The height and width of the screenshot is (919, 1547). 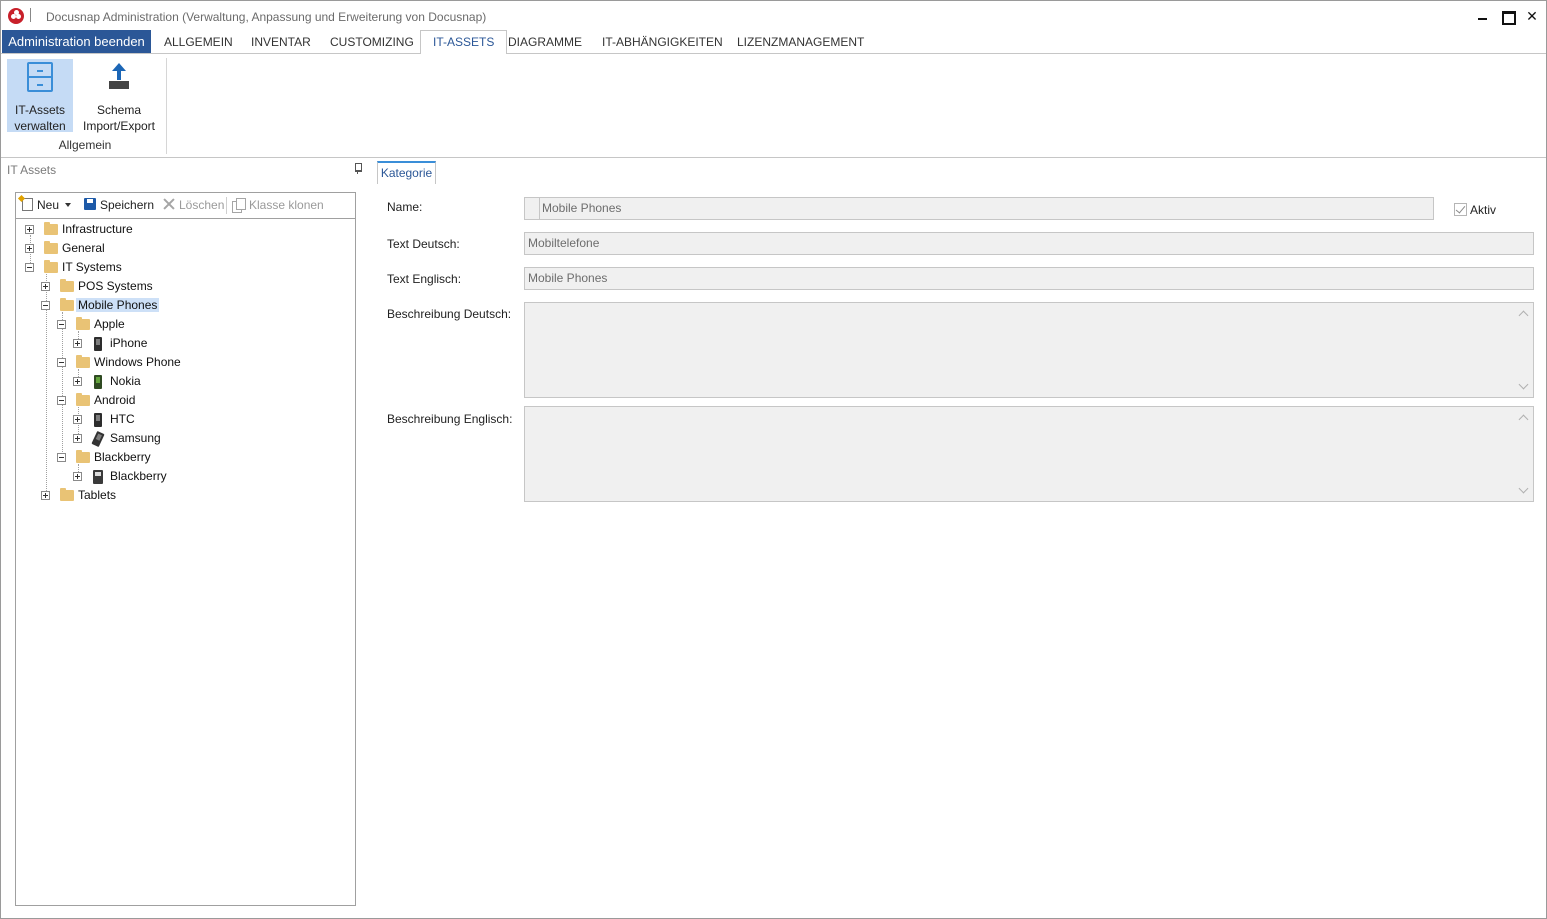 I want to click on save-label: Speichern, so click(x=127, y=205).